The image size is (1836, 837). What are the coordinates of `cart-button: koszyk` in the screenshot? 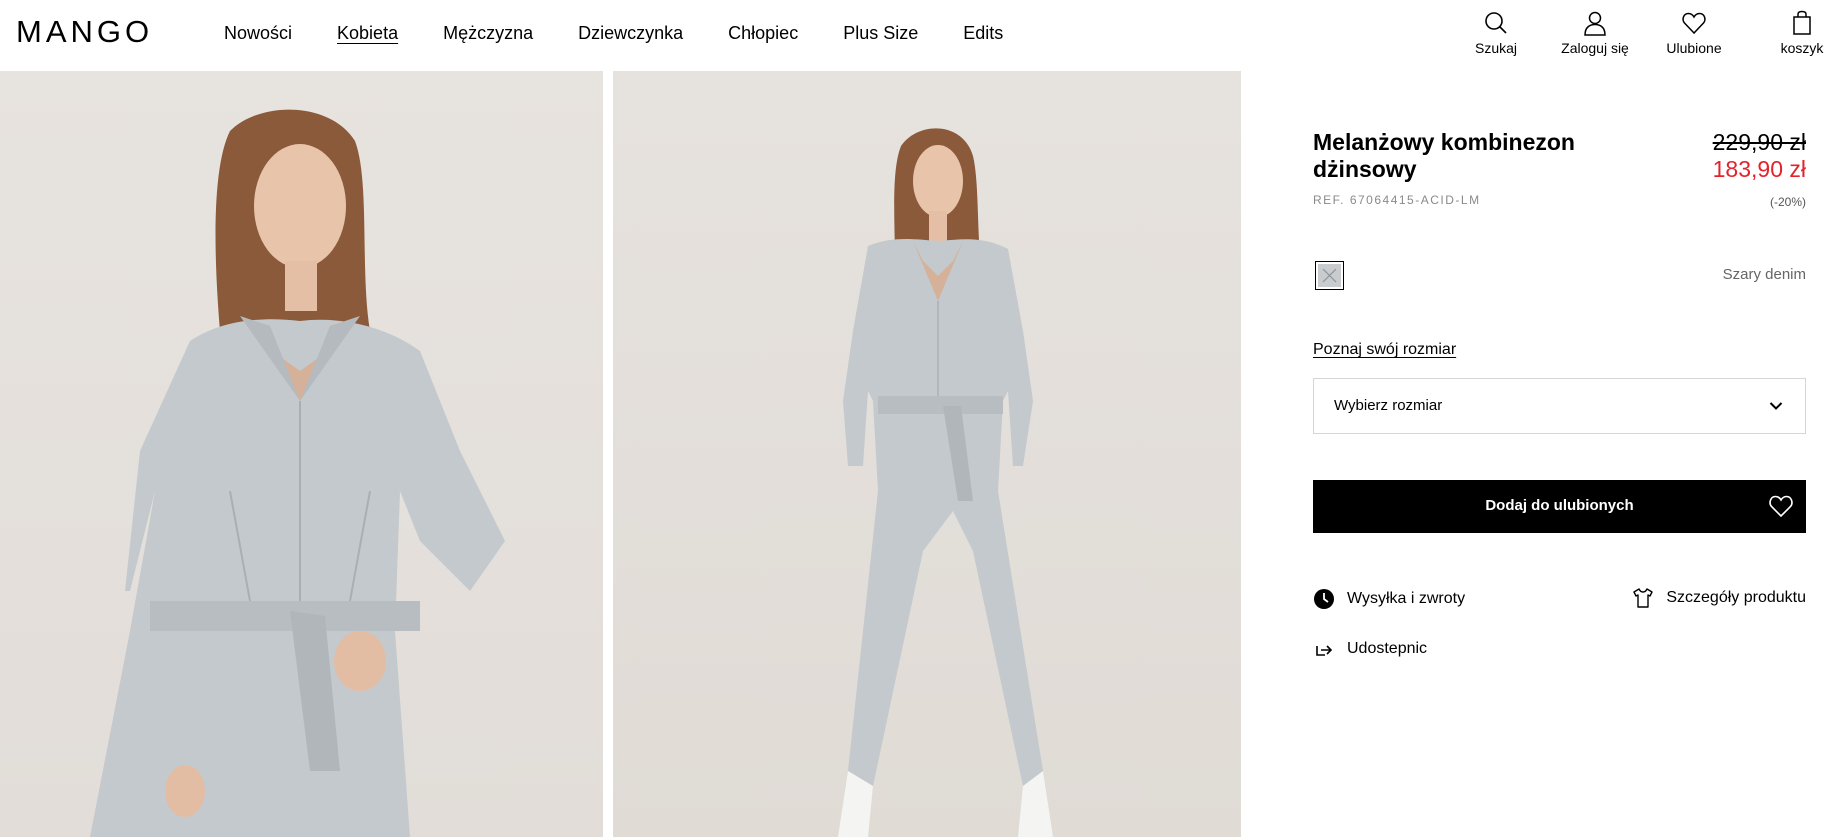 It's located at (1802, 33).